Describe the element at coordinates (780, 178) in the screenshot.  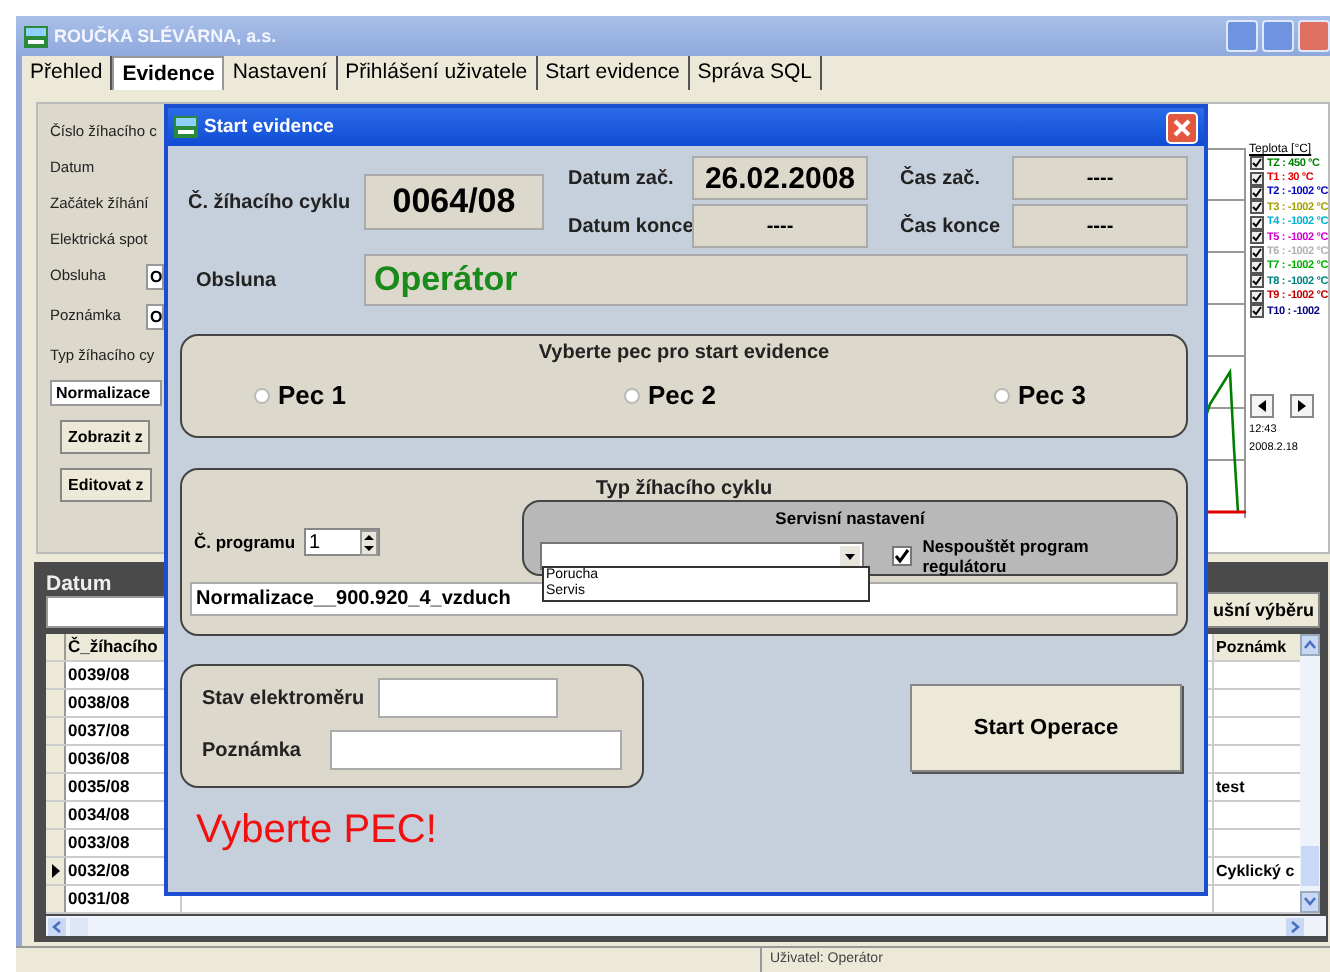
I see `date-start-field: 26.02.2008` at that location.